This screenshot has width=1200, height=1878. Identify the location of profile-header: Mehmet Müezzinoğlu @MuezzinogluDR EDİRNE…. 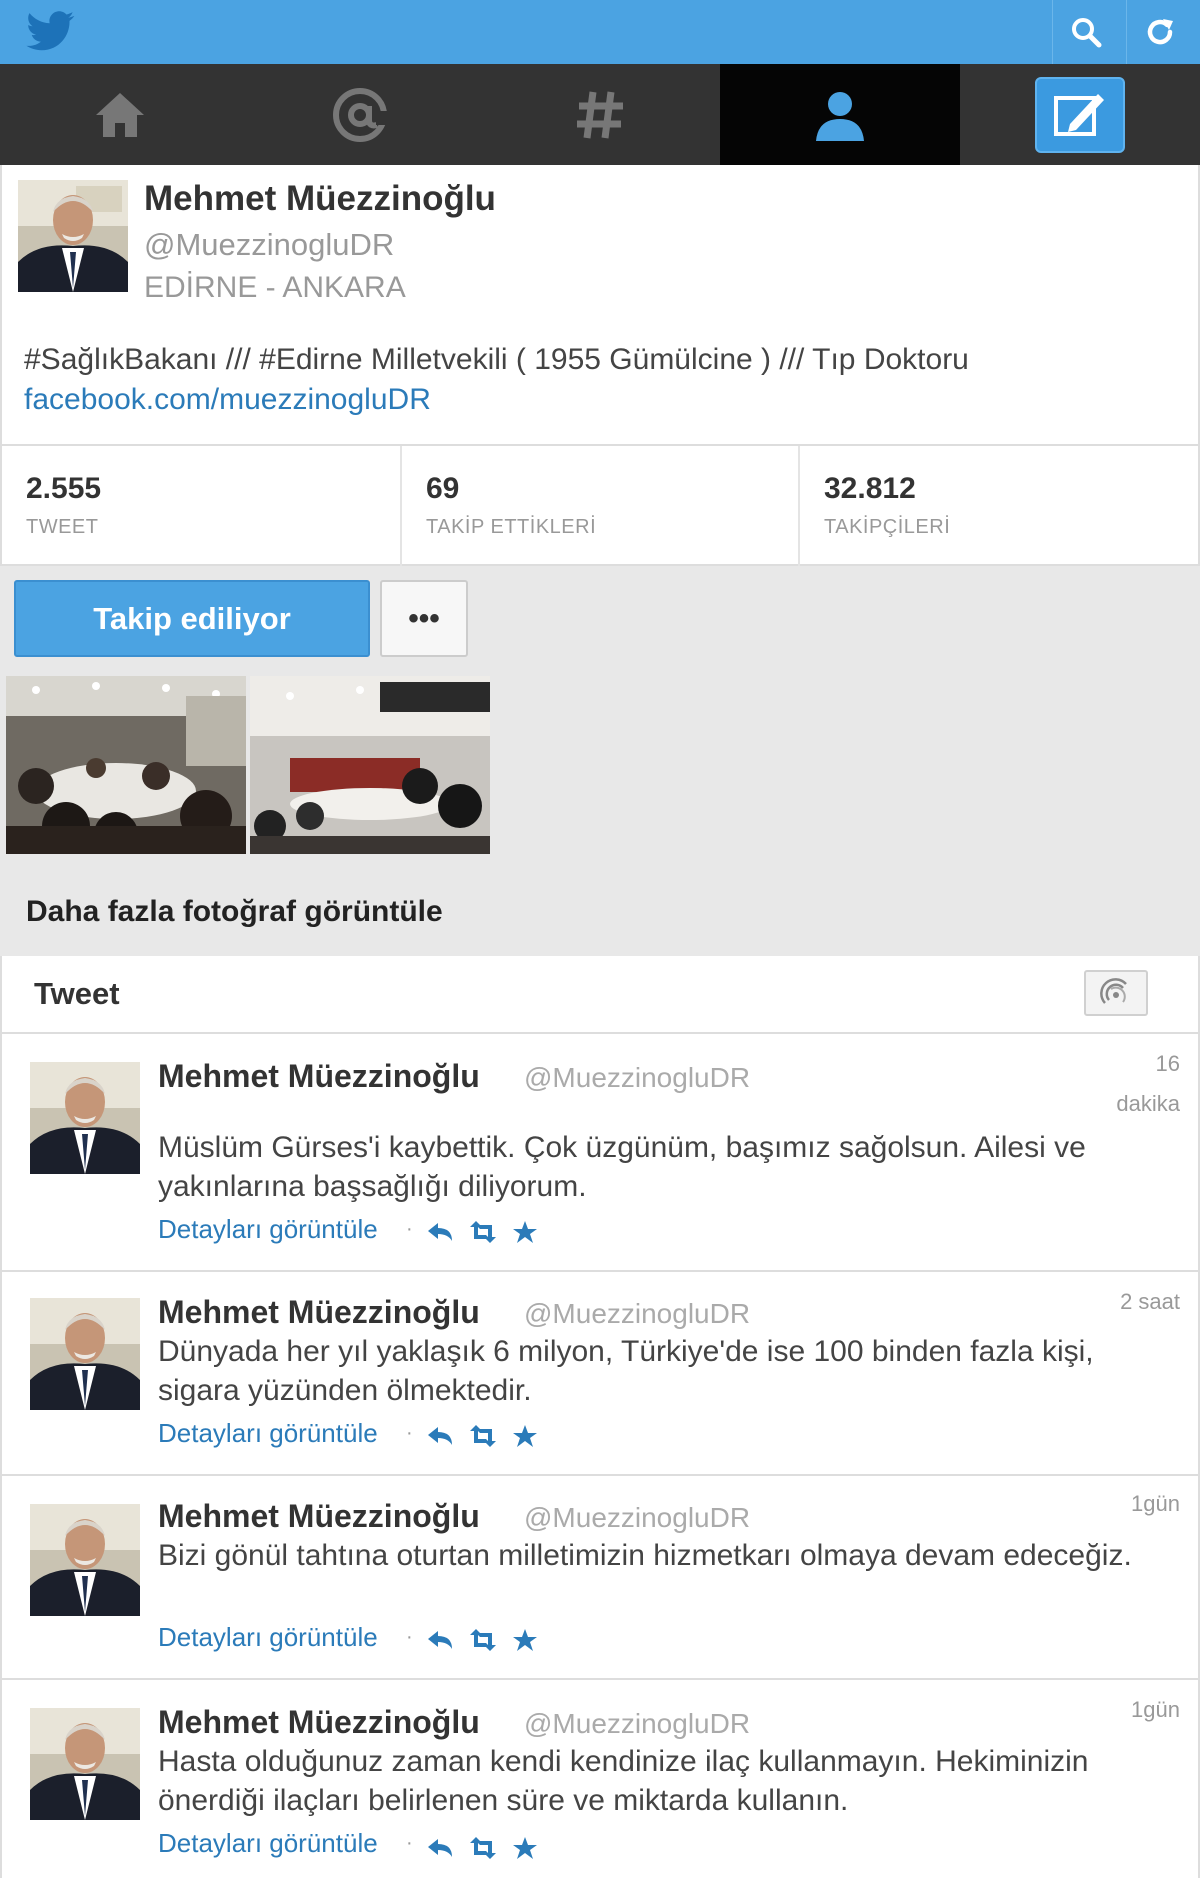
(600, 305).